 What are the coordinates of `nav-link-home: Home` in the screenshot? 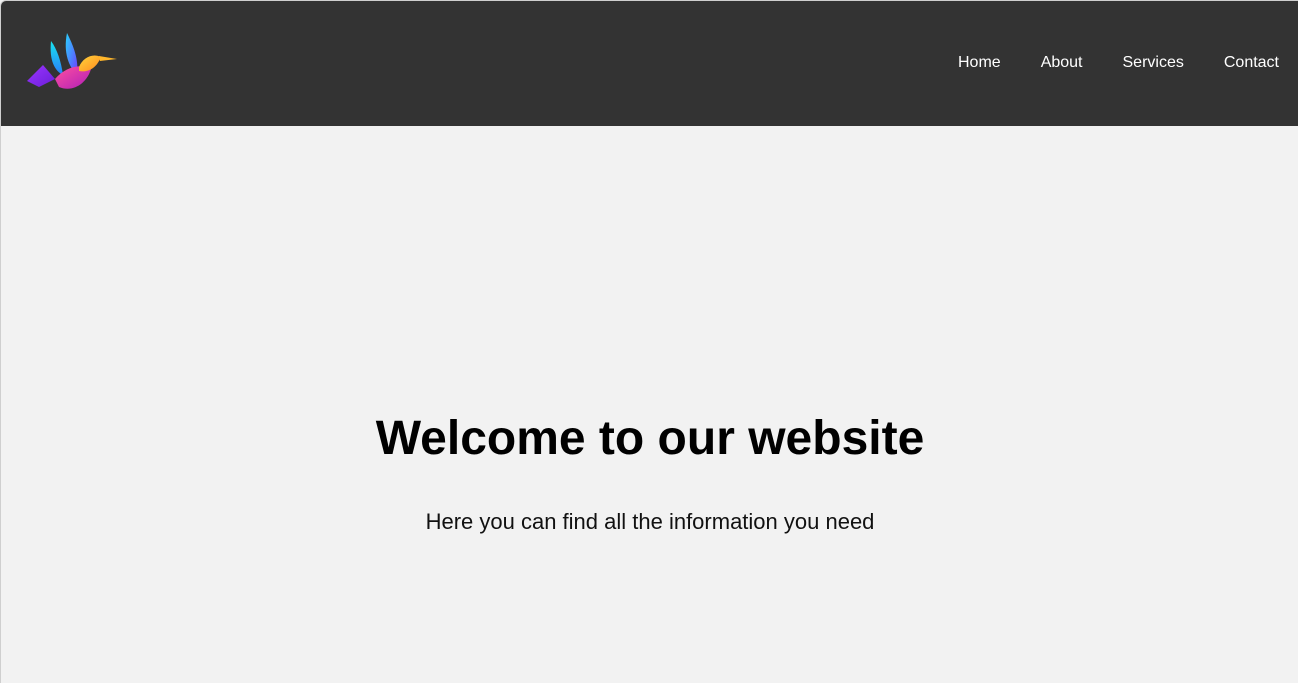 It's located at (979, 63).